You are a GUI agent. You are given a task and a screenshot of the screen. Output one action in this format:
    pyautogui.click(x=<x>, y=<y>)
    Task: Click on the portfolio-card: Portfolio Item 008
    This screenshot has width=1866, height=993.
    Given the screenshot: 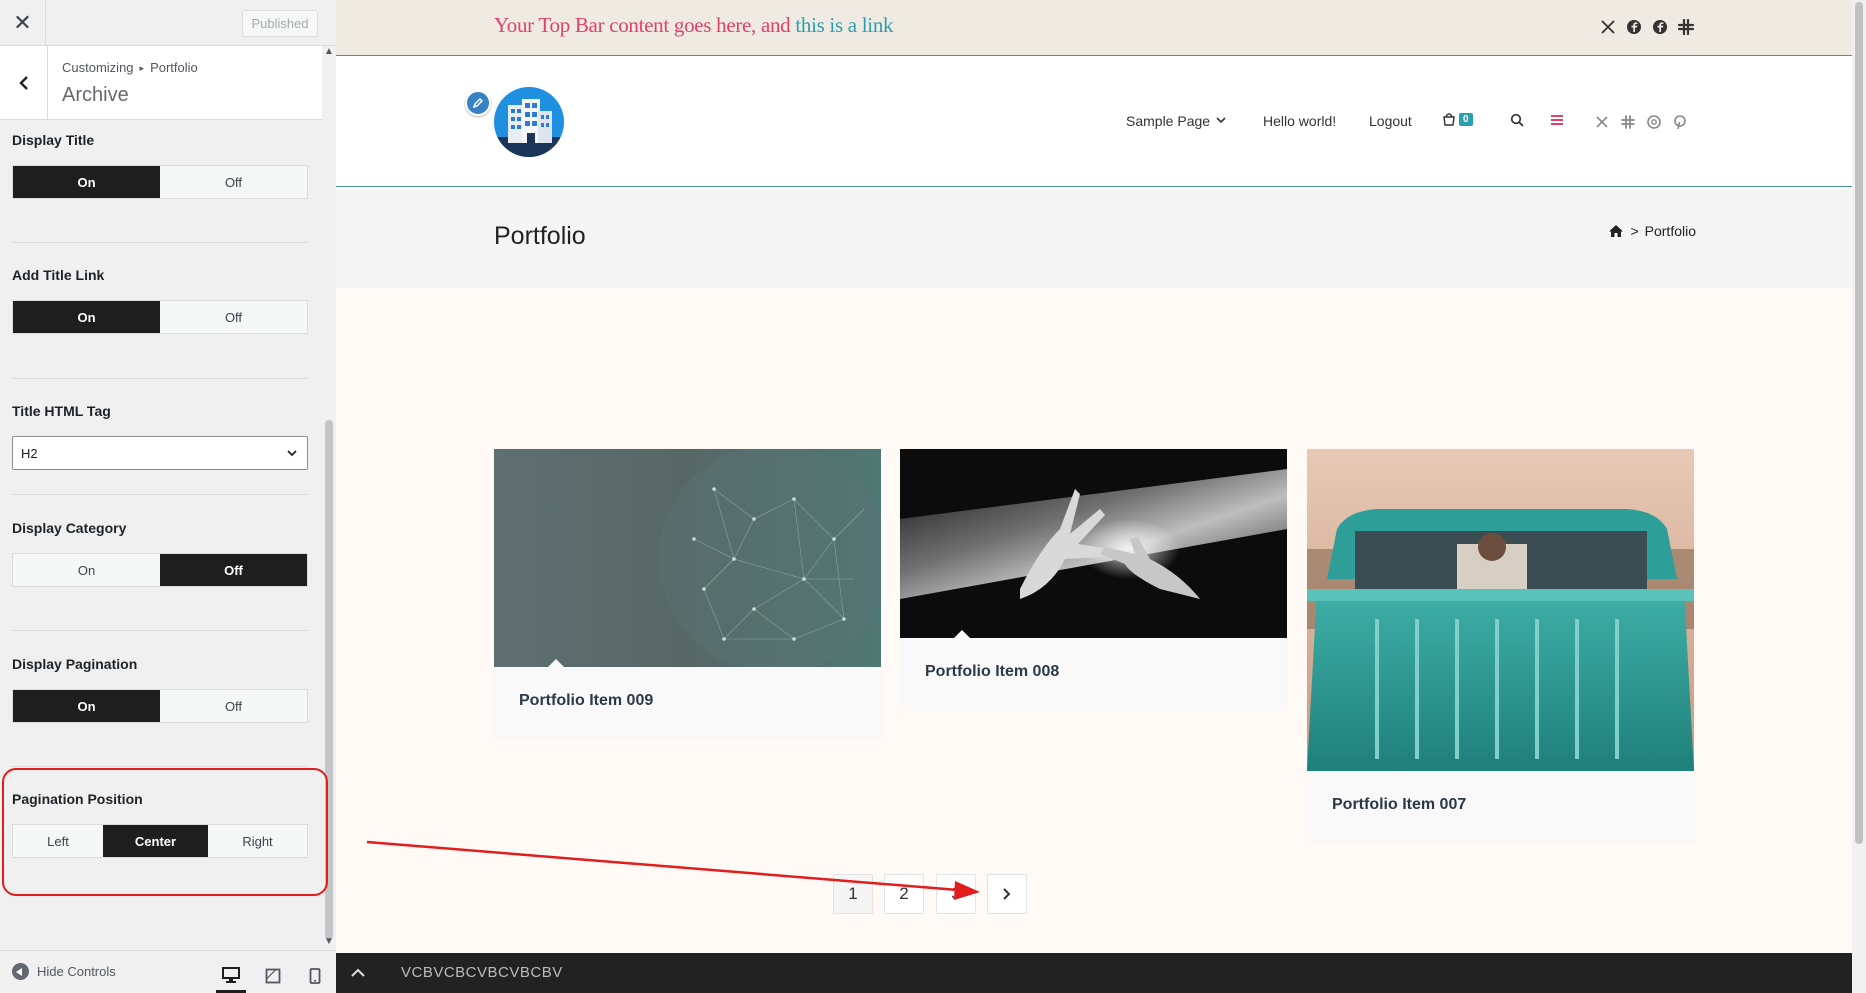 What is the action you would take?
    pyautogui.click(x=1093, y=579)
    